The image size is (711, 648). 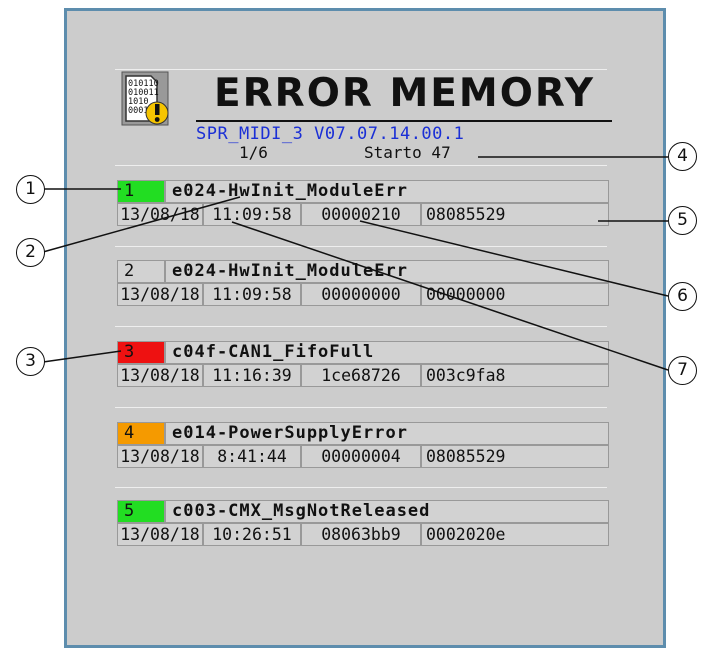 What do you see at coordinates (682, 220) in the screenshot?
I see `callout-marker: 5` at bounding box center [682, 220].